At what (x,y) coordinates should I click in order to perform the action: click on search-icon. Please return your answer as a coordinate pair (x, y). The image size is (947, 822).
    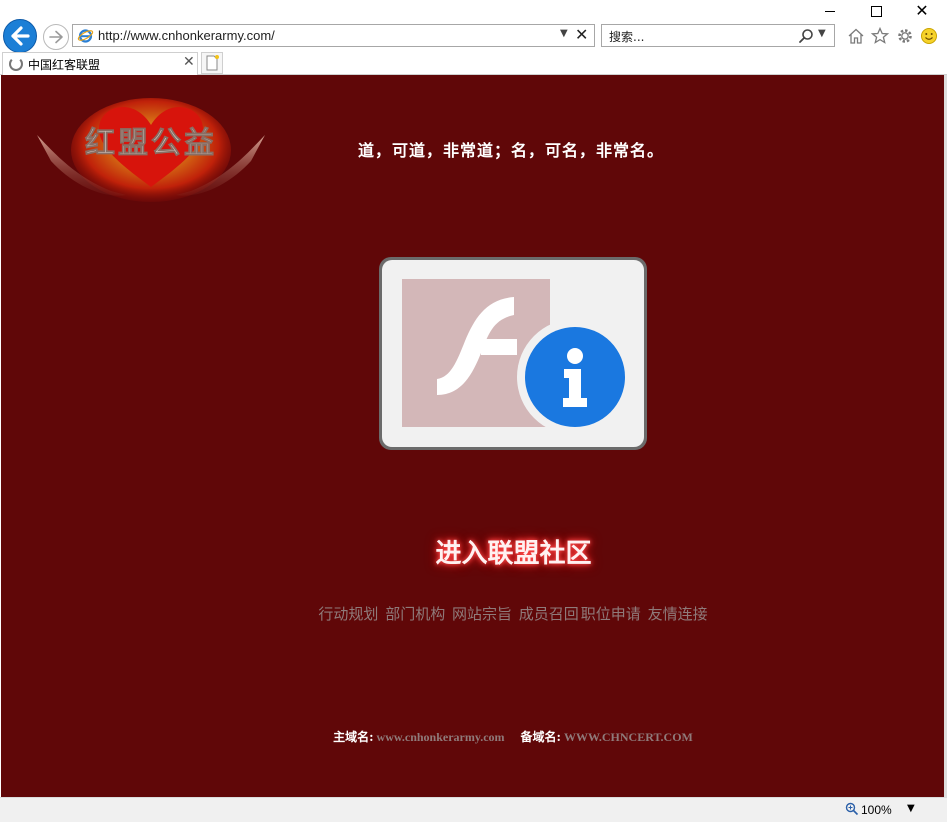
    Looking at the image, I should click on (806, 36).